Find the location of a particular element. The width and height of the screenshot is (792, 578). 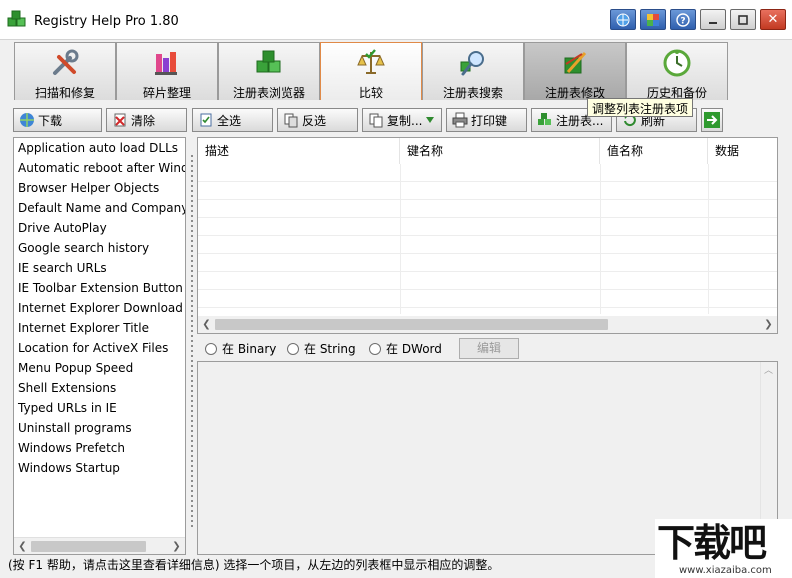

list-item: Internet Explorer Title is located at coordinates (99, 328).